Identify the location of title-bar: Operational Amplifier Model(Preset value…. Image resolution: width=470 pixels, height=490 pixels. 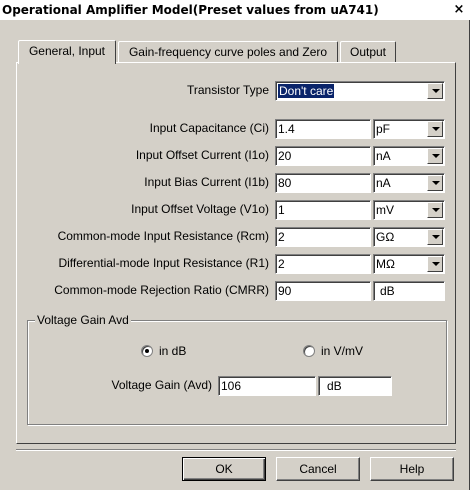
(235, 10).